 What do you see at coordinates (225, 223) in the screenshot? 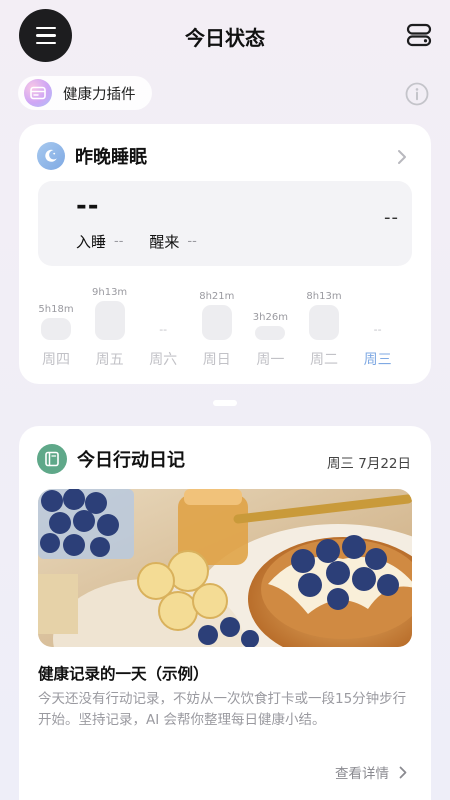
I see `sleep-summary-box: -- -- 入睡 -- 醒来 --` at bounding box center [225, 223].